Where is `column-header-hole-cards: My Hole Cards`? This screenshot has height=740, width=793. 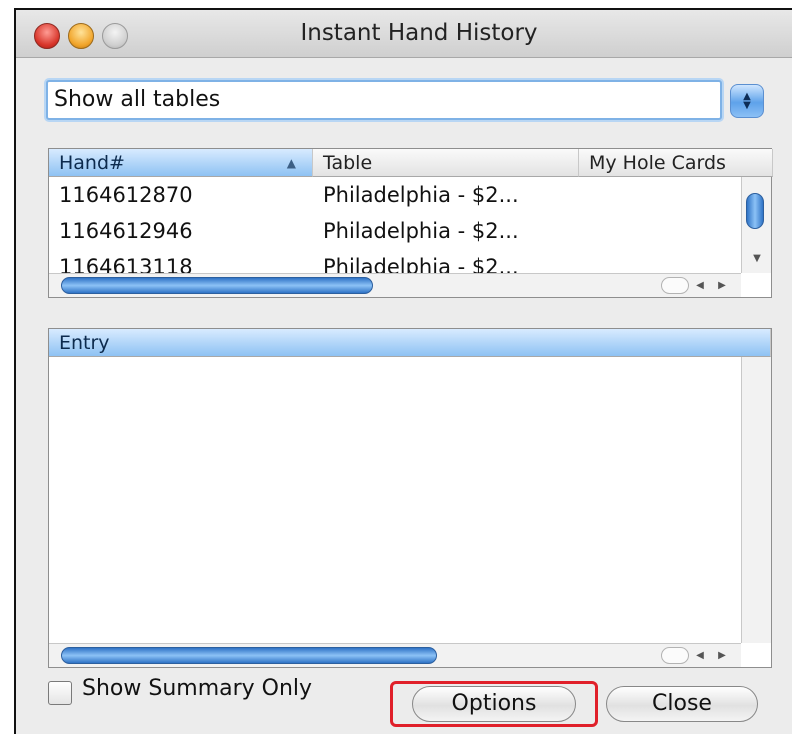
column-header-hole-cards: My Hole Cards is located at coordinates (676, 163).